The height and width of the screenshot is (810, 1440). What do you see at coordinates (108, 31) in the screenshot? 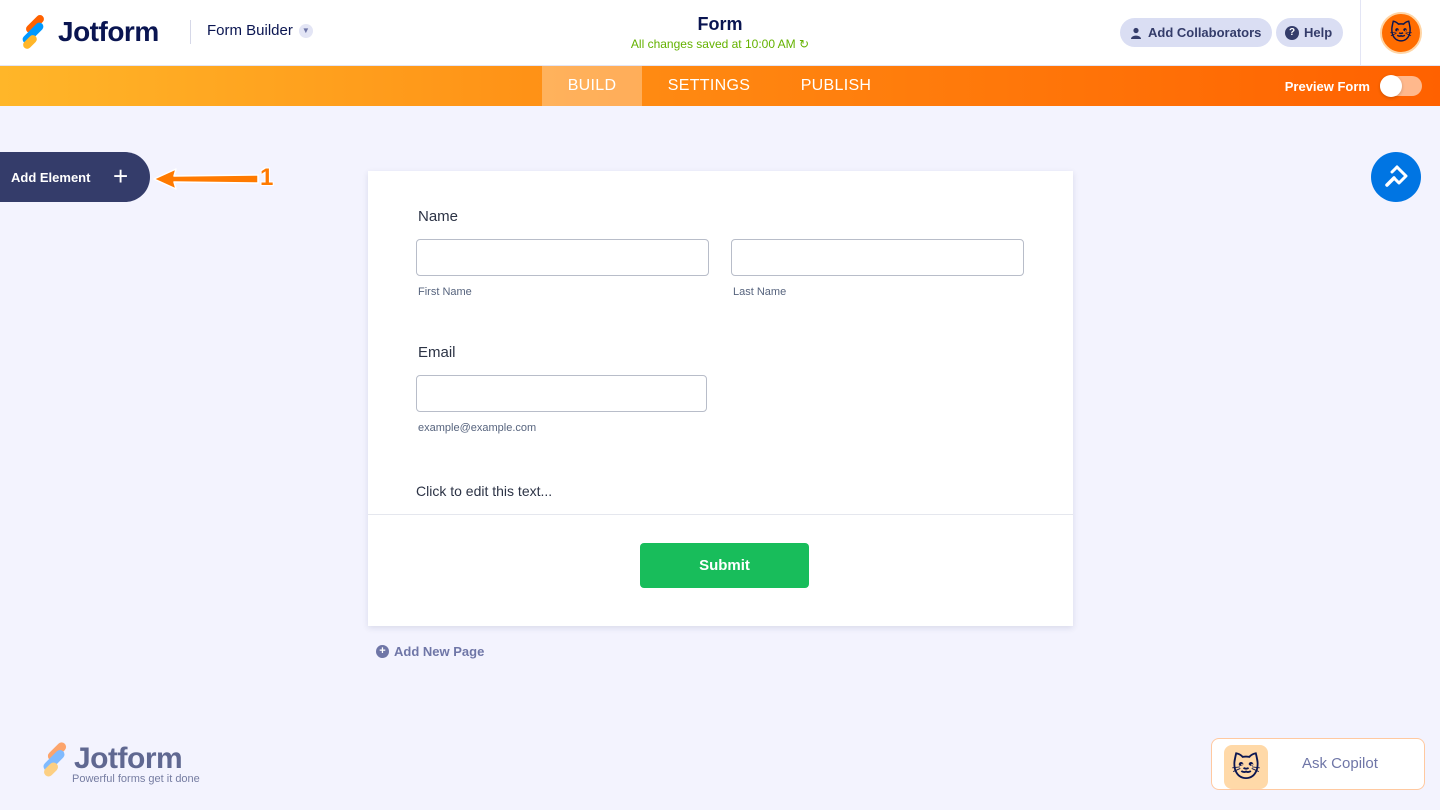
I see `brand-name: Jotform` at bounding box center [108, 31].